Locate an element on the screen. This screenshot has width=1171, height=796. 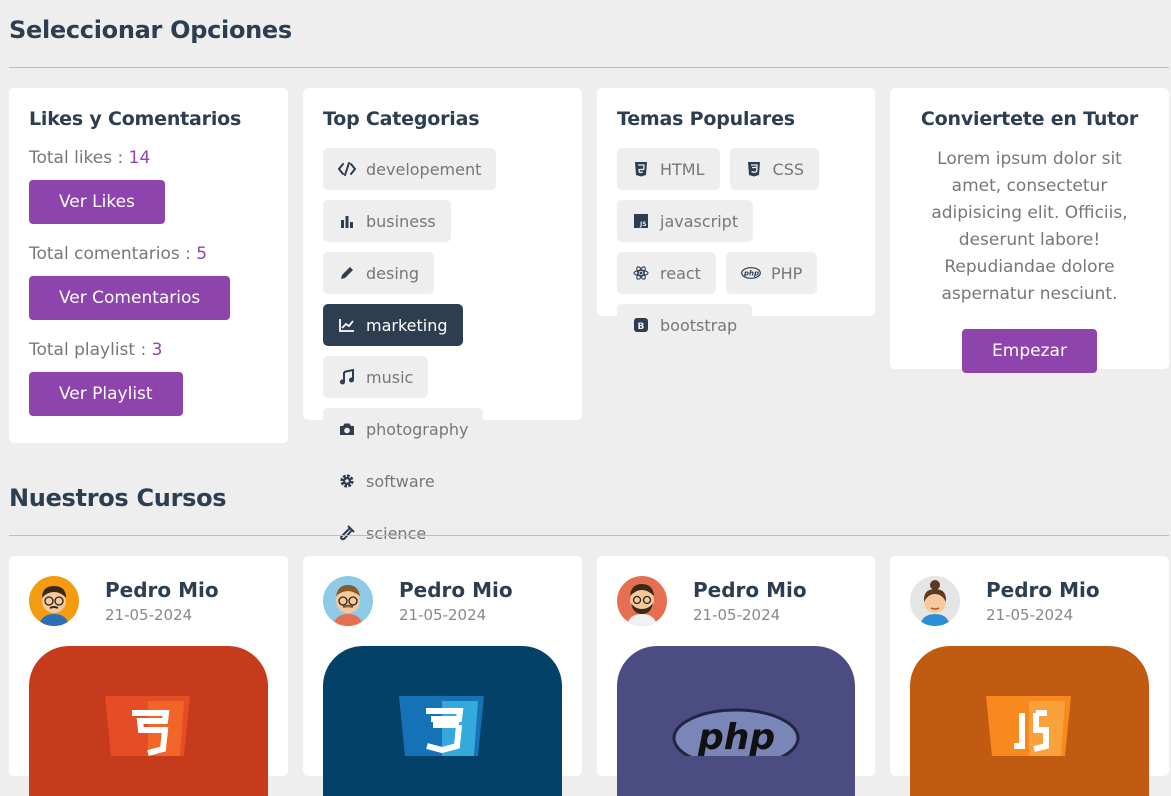
topic-html: HTML is located at coordinates (668, 169).